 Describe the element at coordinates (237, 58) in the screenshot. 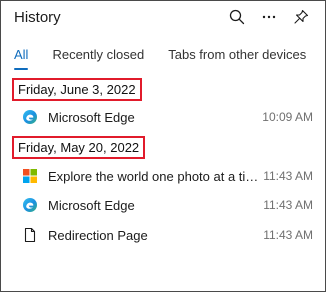

I see `tab-other-devices: Tabs from other devices` at that location.